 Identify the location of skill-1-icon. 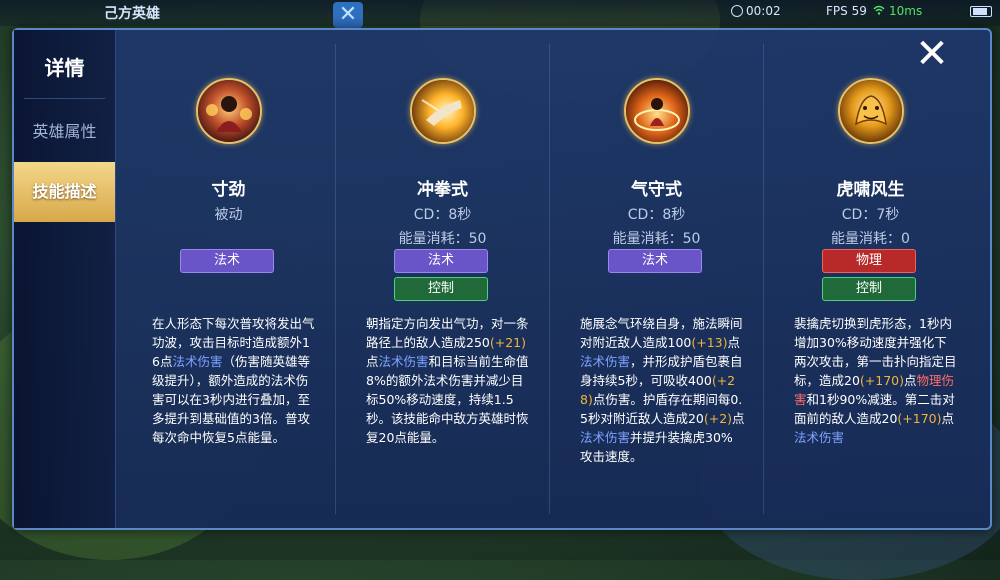
(443, 111).